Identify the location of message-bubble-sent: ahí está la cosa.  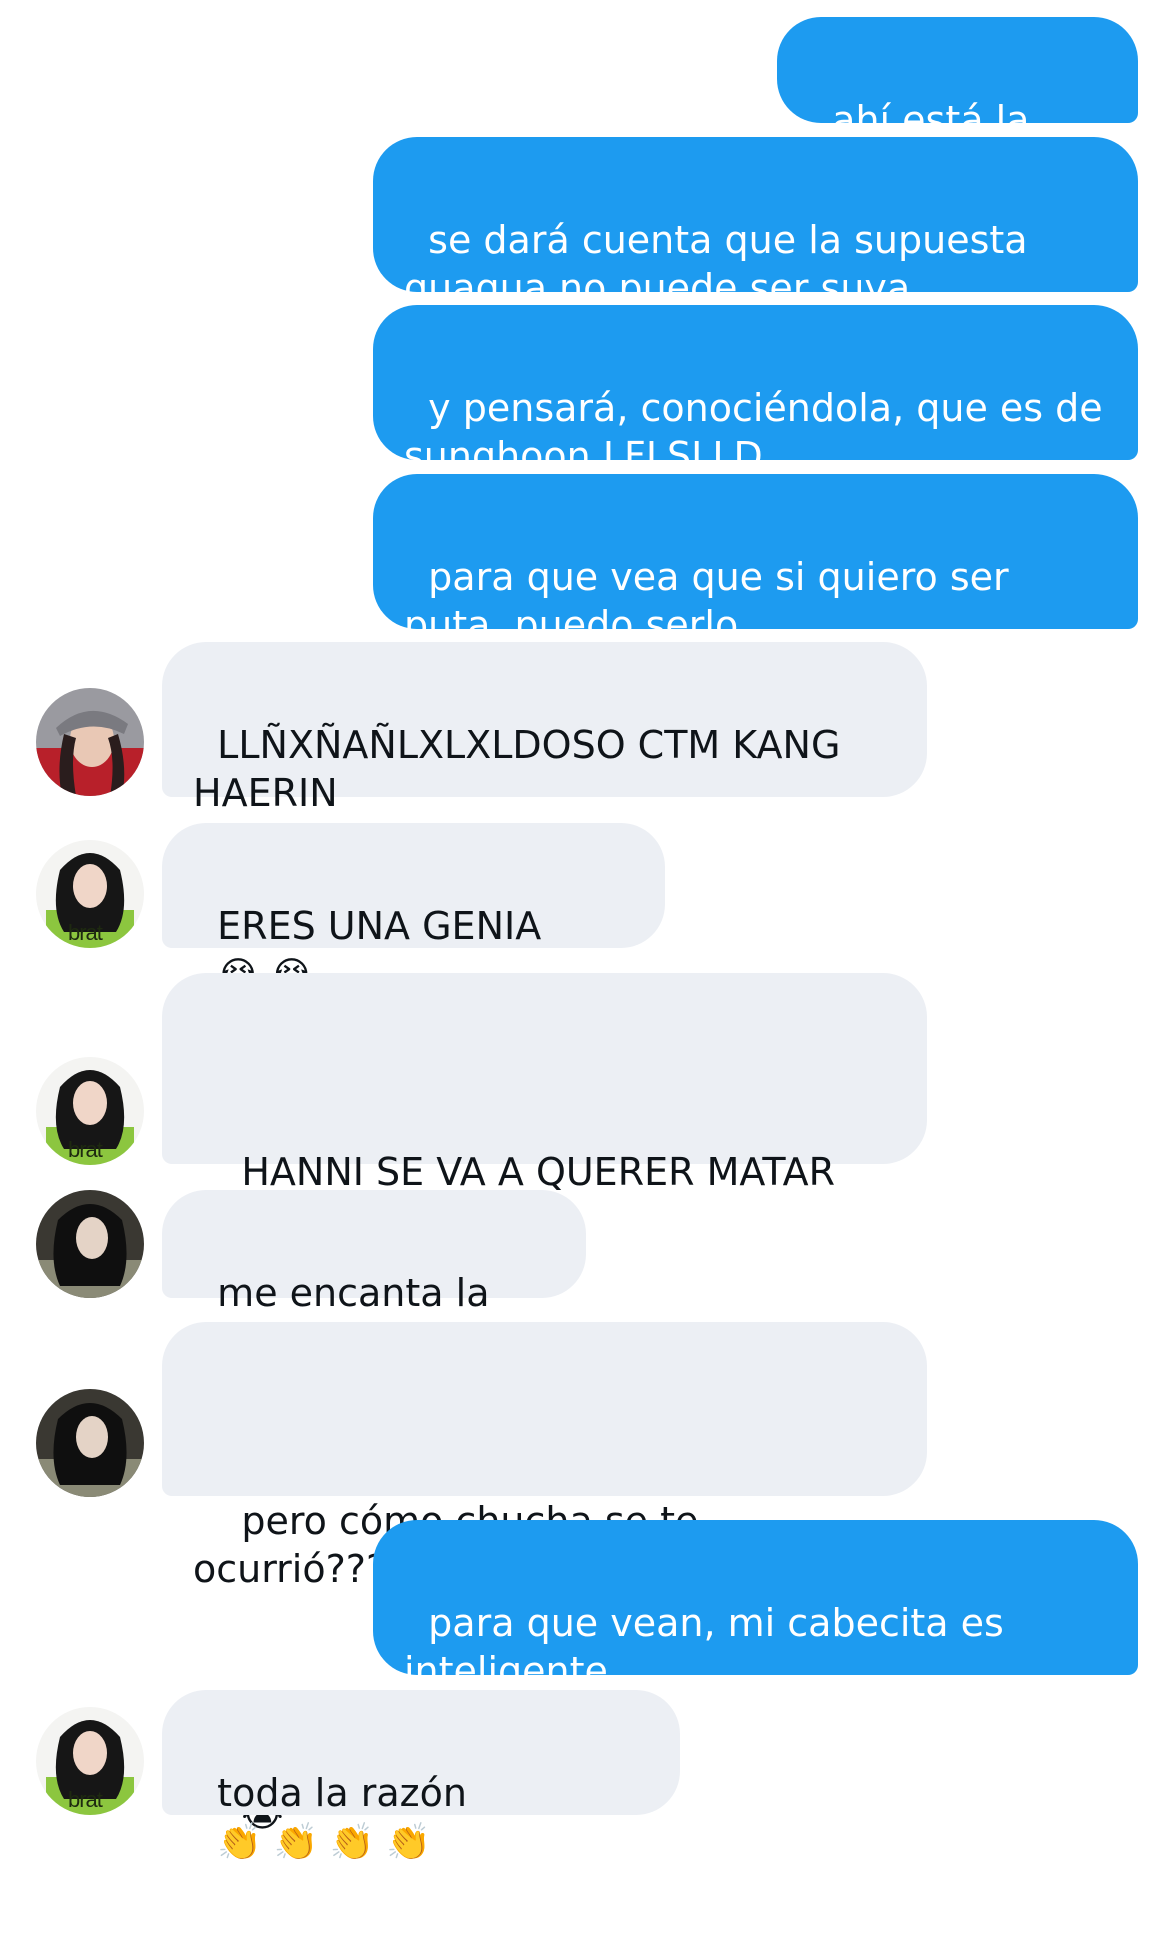
(957, 103).